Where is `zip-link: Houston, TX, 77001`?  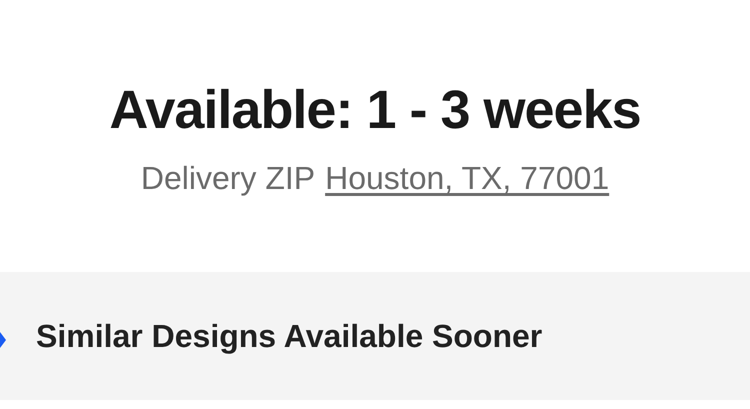
zip-link: Houston, TX, 77001 is located at coordinates (467, 178).